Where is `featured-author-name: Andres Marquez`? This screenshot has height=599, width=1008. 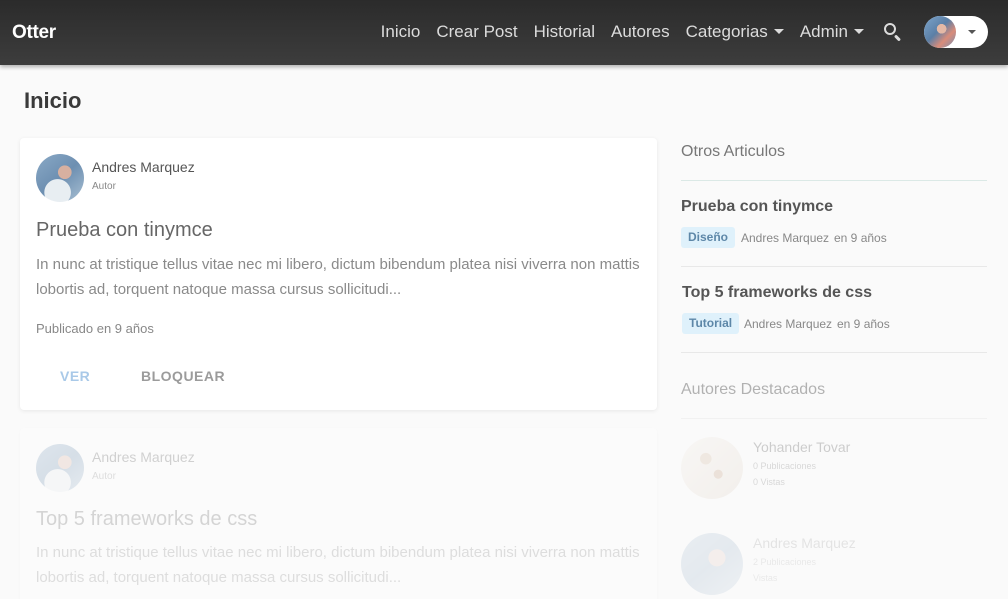
featured-author-name: Andres Marquez is located at coordinates (804, 543).